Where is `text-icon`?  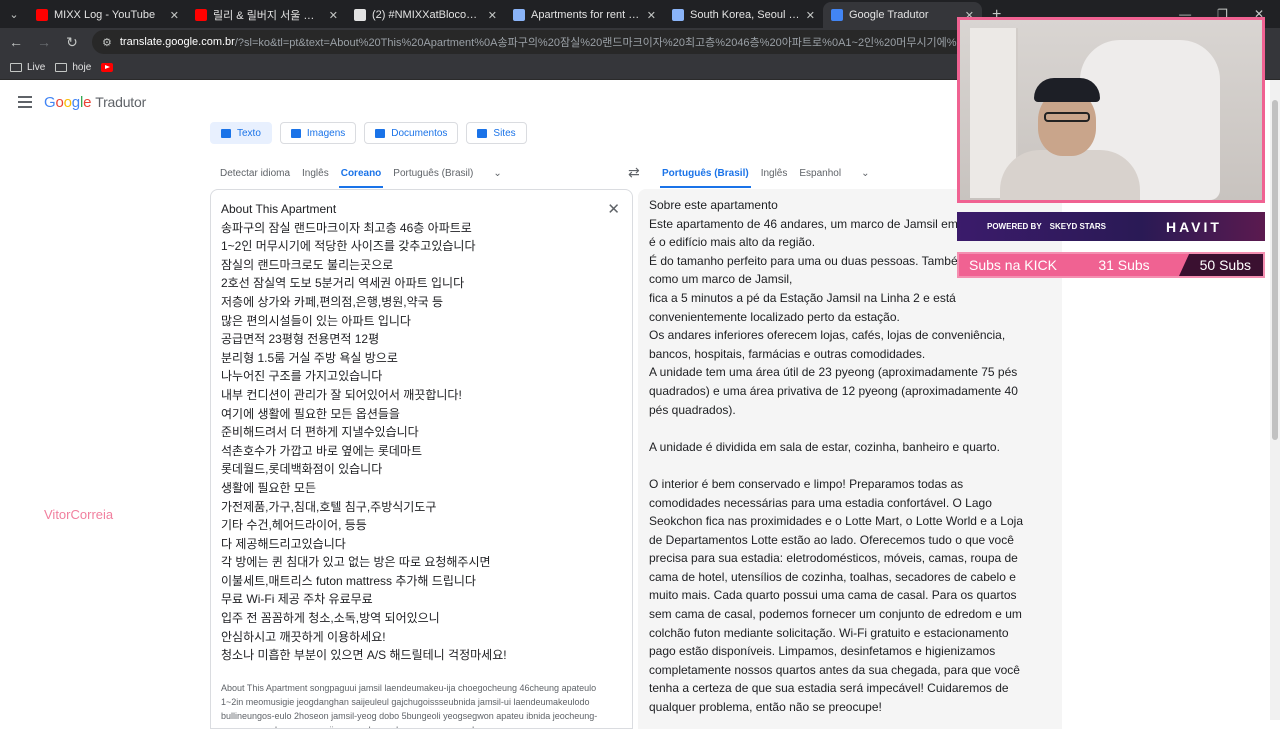 text-icon is located at coordinates (226, 133).